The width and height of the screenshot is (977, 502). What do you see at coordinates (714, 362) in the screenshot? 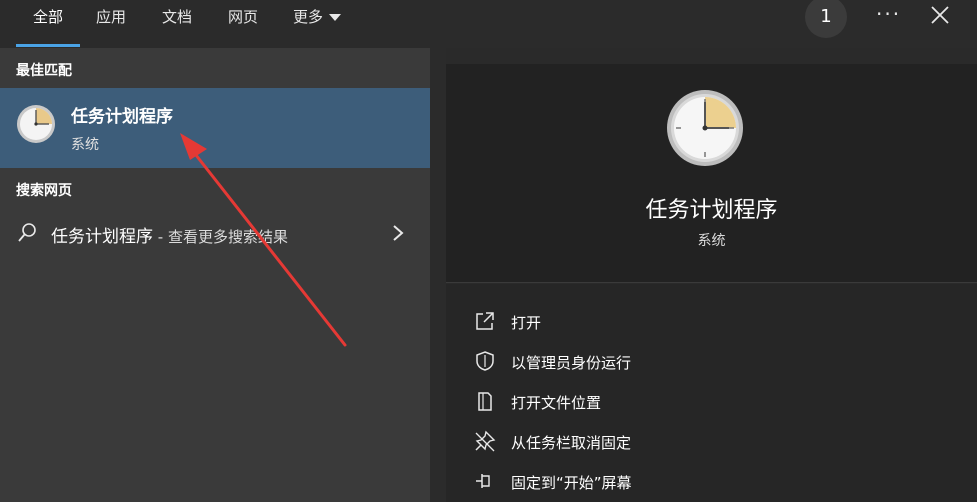
I see `action-run-as-admin: 以管理员身份运行` at bounding box center [714, 362].